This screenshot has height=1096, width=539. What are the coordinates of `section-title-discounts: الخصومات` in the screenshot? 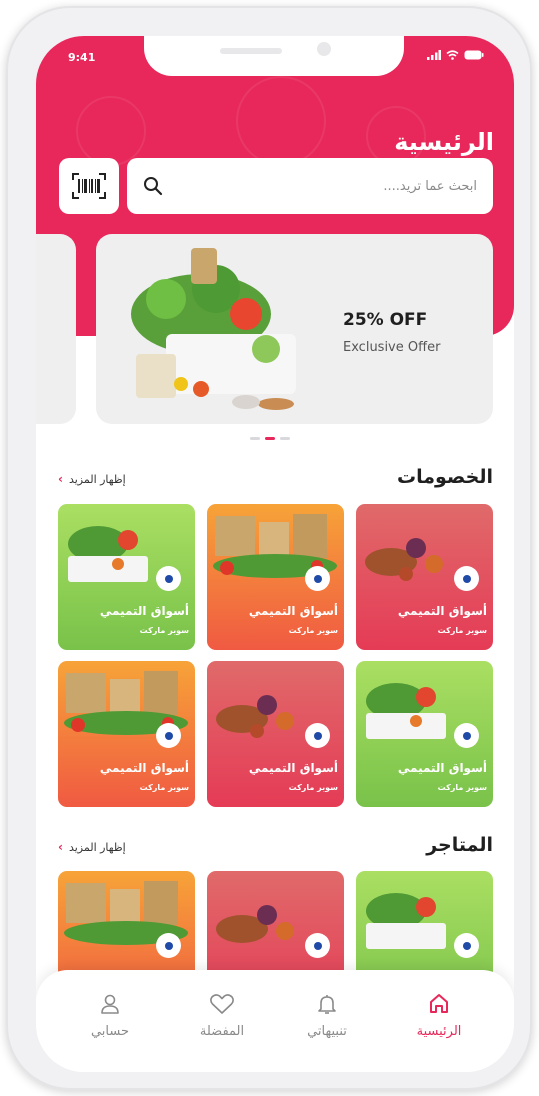 It's located at (445, 477).